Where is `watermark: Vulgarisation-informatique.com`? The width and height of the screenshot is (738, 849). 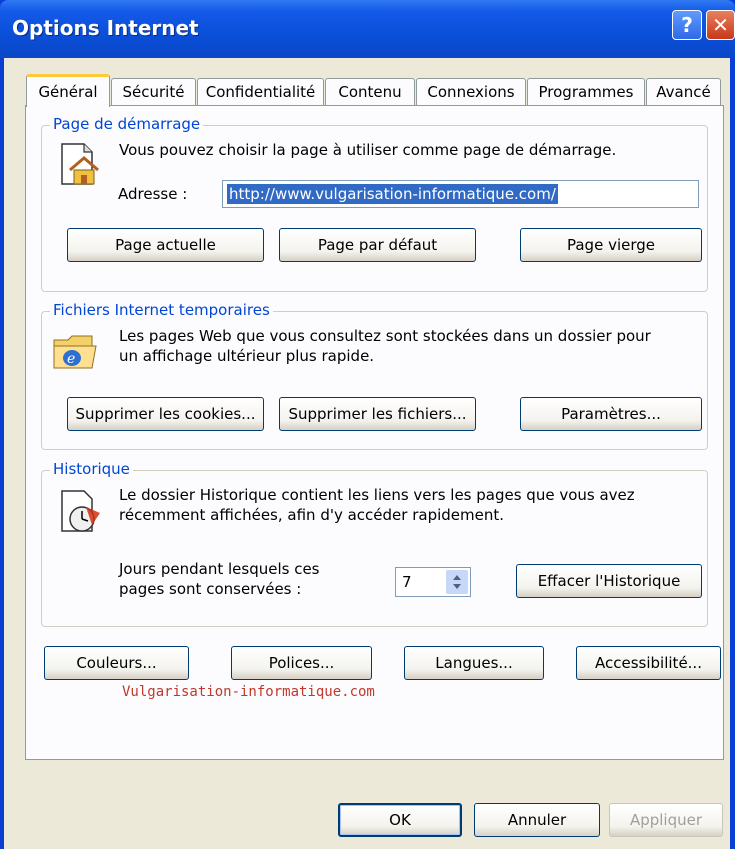 watermark: Vulgarisation-informatique.com is located at coordinates (248, 692).